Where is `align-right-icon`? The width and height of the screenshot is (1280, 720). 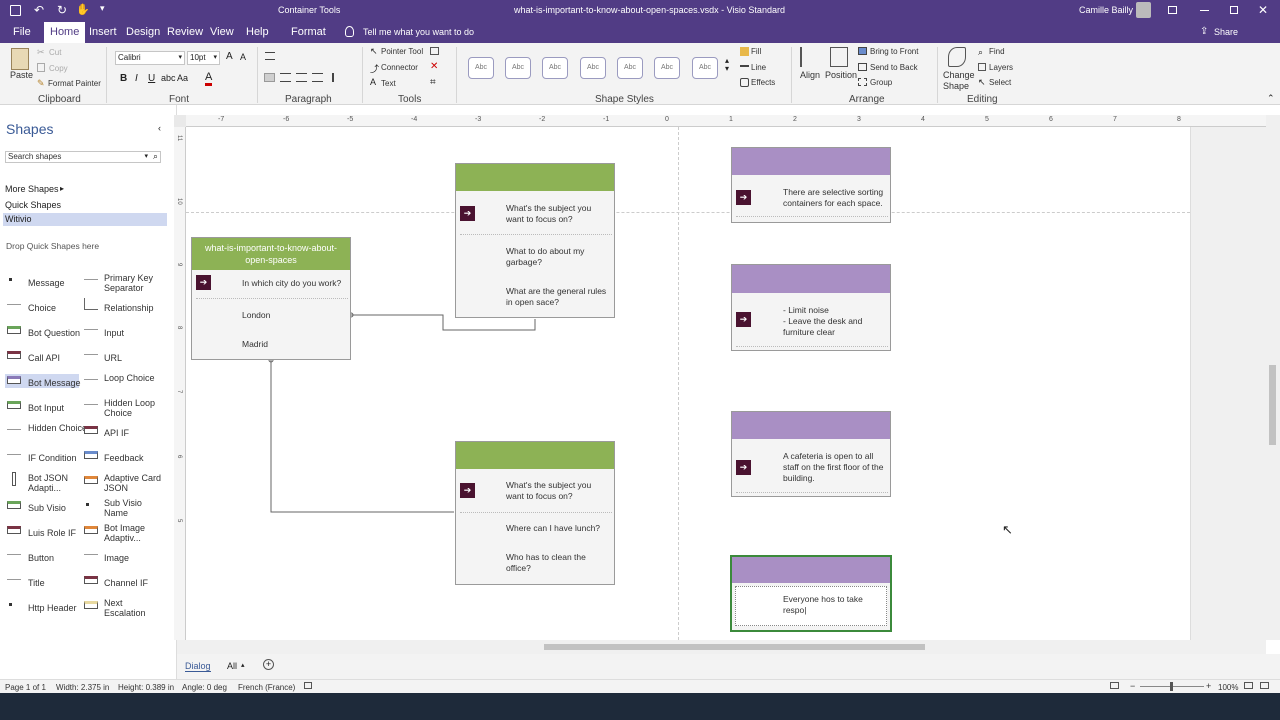
align-right-icon is located at coordinates (301, 77).